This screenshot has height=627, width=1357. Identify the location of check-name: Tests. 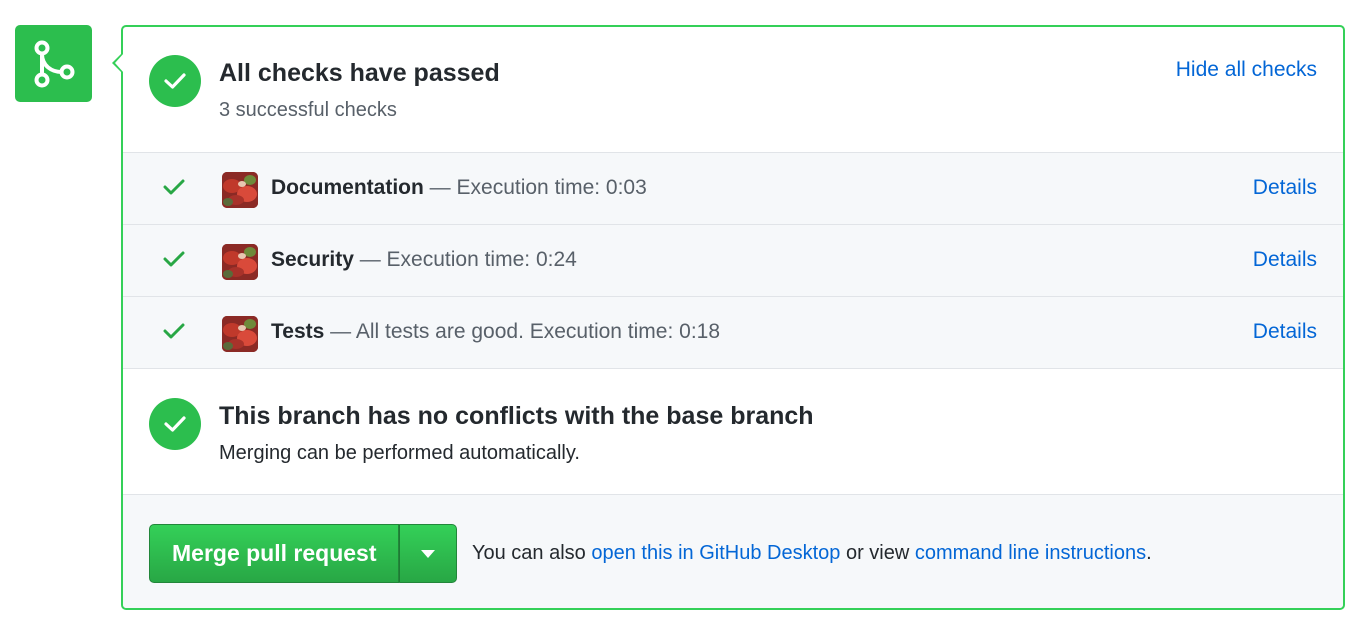
(298, 331).